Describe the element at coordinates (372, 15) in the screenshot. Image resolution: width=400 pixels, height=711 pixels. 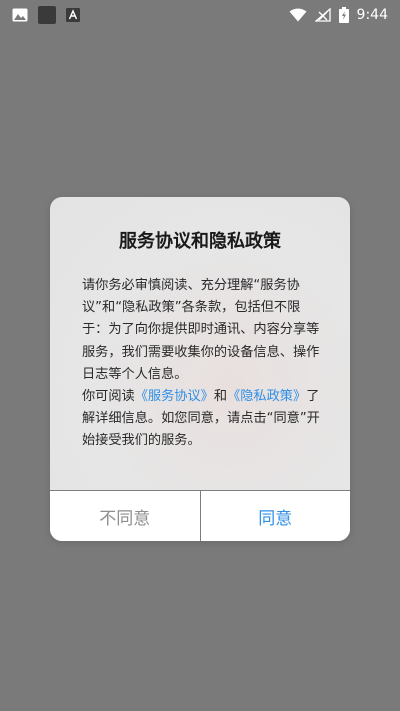
I see `status-time: 9:44` at that location.